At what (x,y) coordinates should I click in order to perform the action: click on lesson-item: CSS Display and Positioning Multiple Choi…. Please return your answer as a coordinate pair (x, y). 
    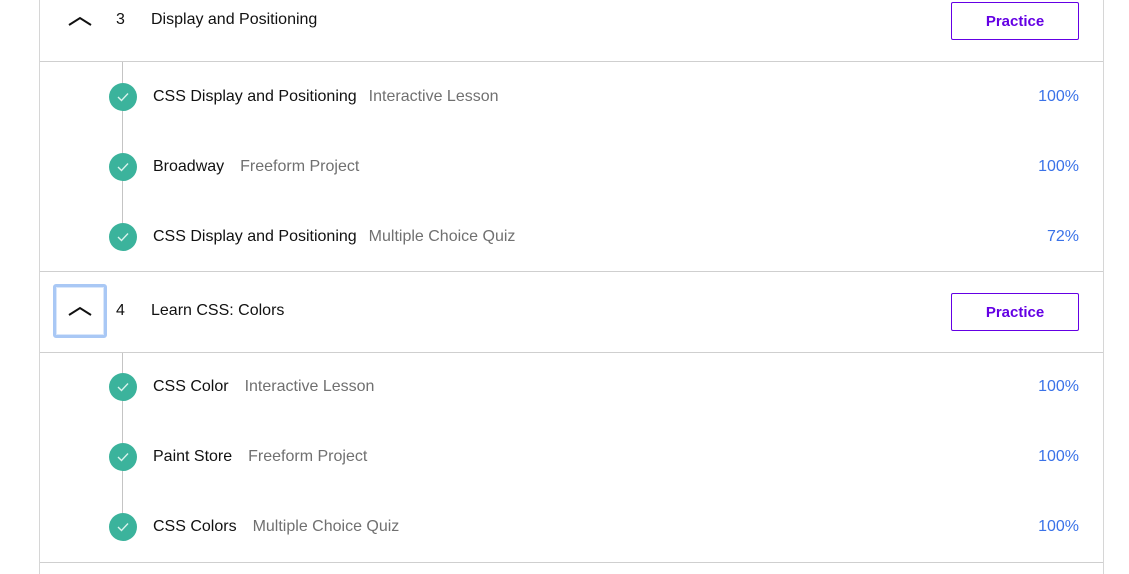
    Looking at the image, I should click on (571, 237).